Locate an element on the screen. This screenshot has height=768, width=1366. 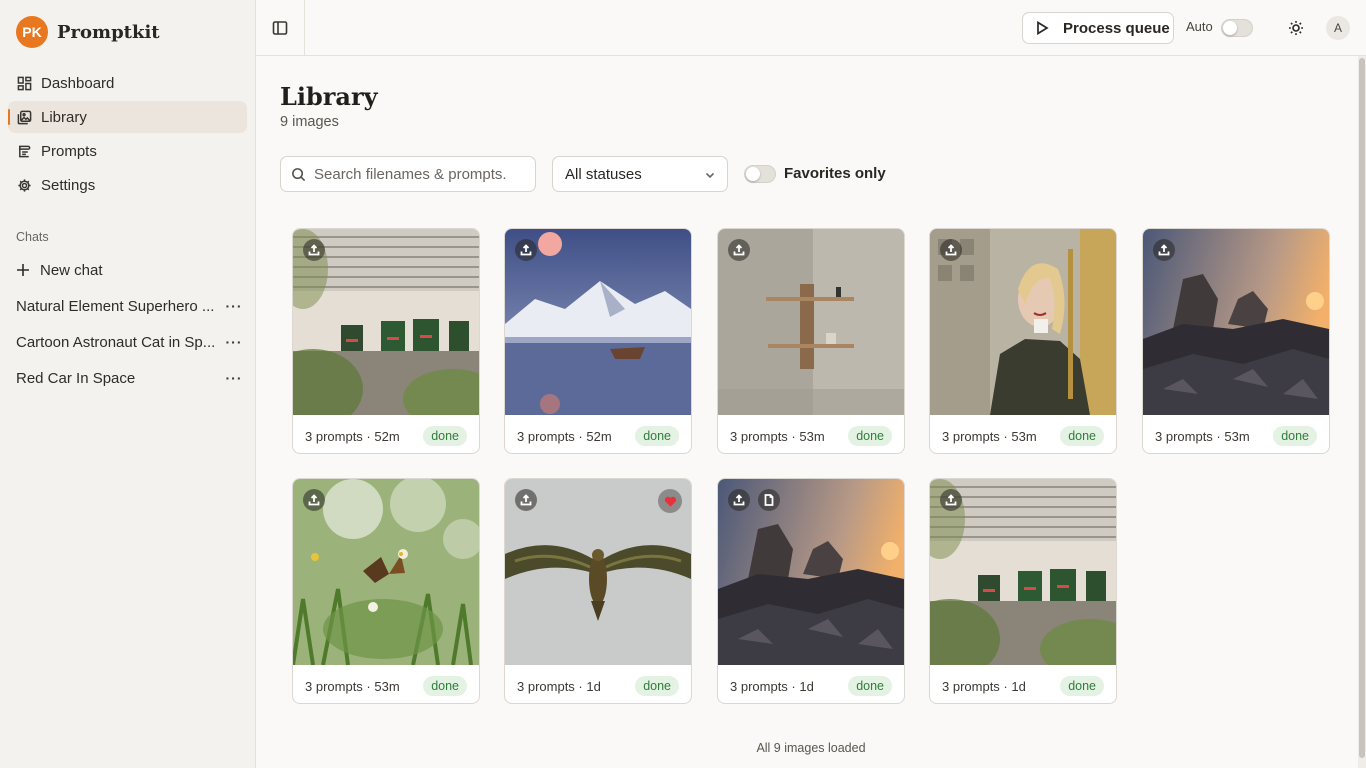
sun-icon is located at coordinates (1296, 28).